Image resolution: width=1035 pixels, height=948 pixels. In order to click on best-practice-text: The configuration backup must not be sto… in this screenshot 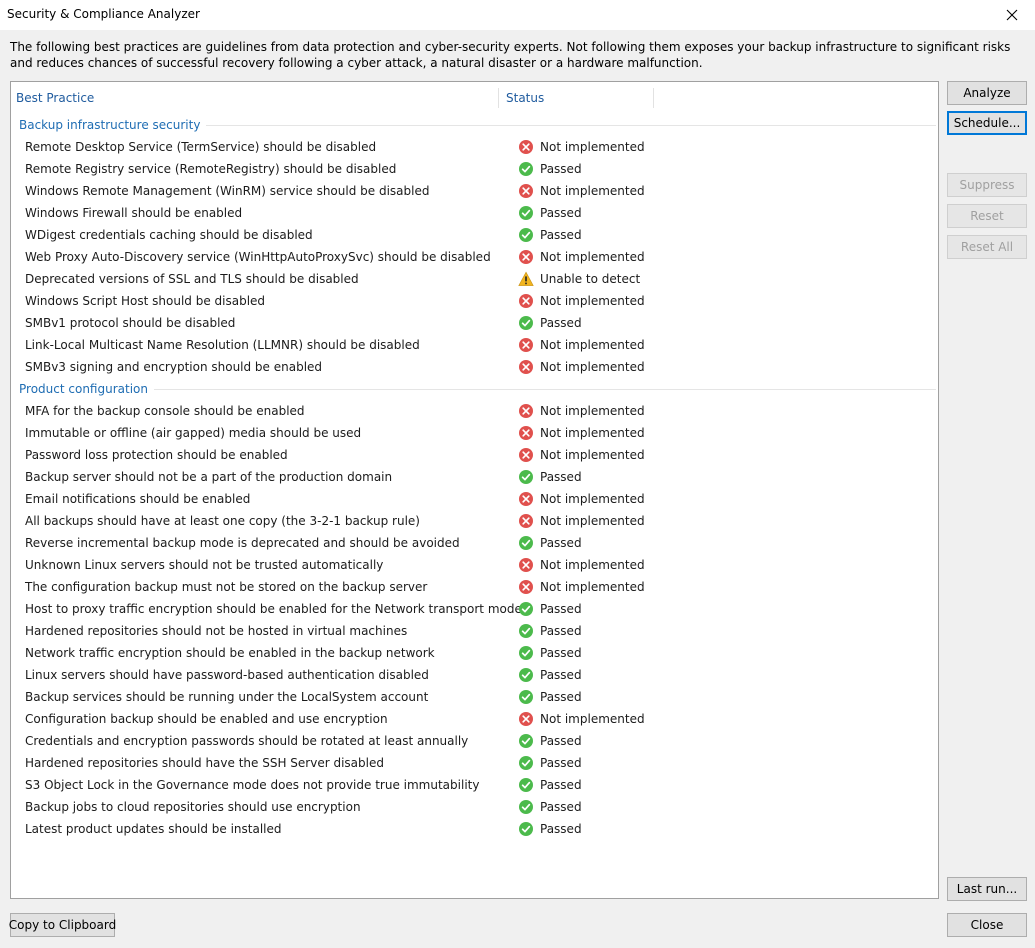, I will do `click(226, 587)`.